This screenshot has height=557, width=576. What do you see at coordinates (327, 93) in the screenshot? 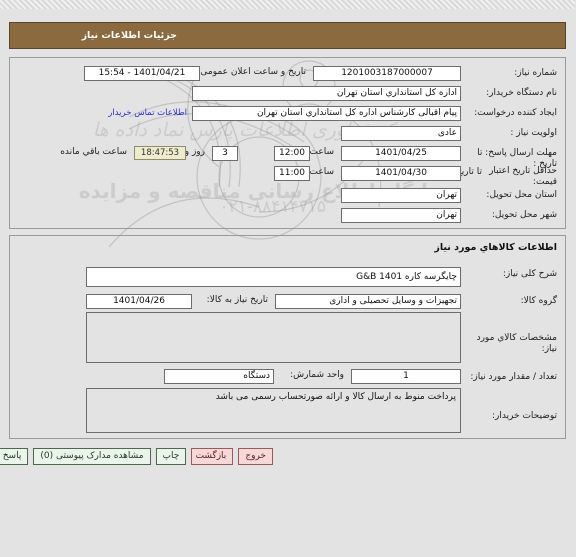
I see `field-buyer-org: اداره کل استانداري استان تهران` at bounding box center [327, 93].